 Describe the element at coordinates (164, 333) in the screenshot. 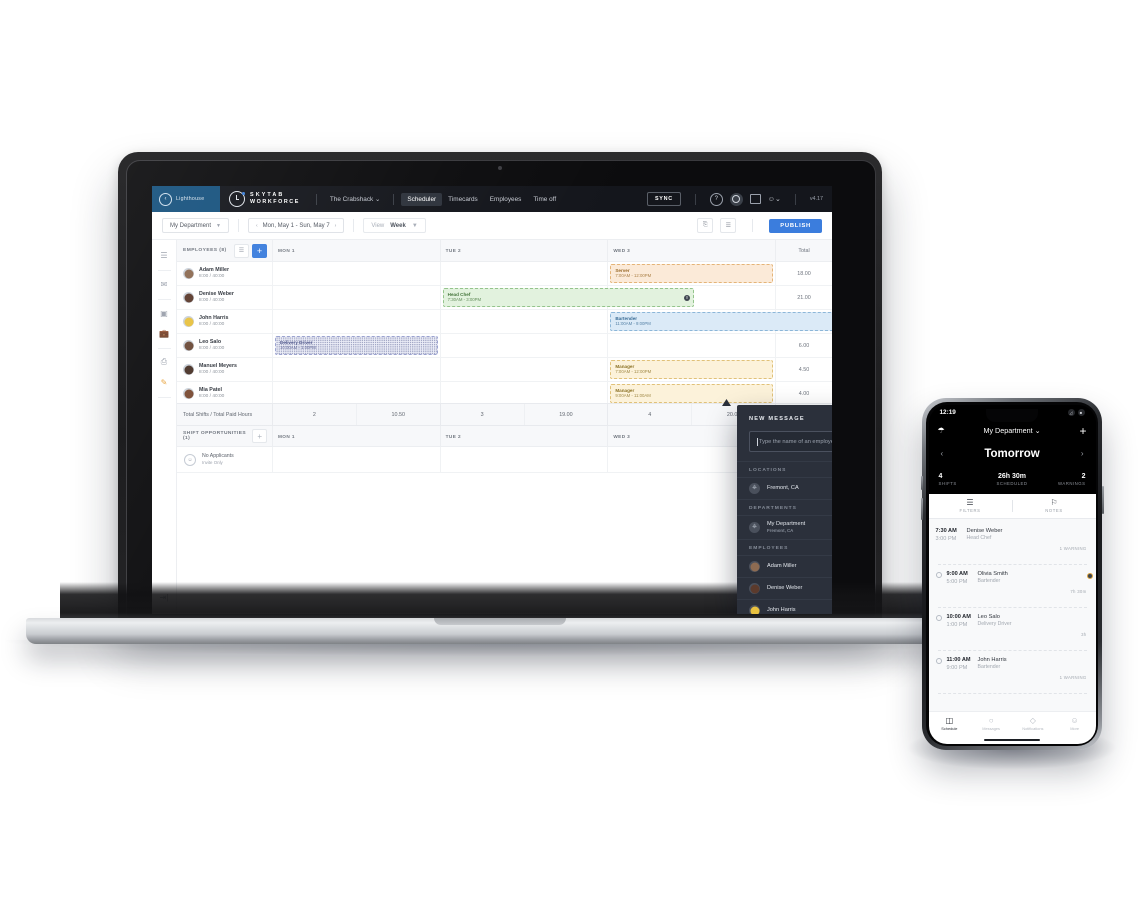

I see `briefcase-icon: 💼` at that location.